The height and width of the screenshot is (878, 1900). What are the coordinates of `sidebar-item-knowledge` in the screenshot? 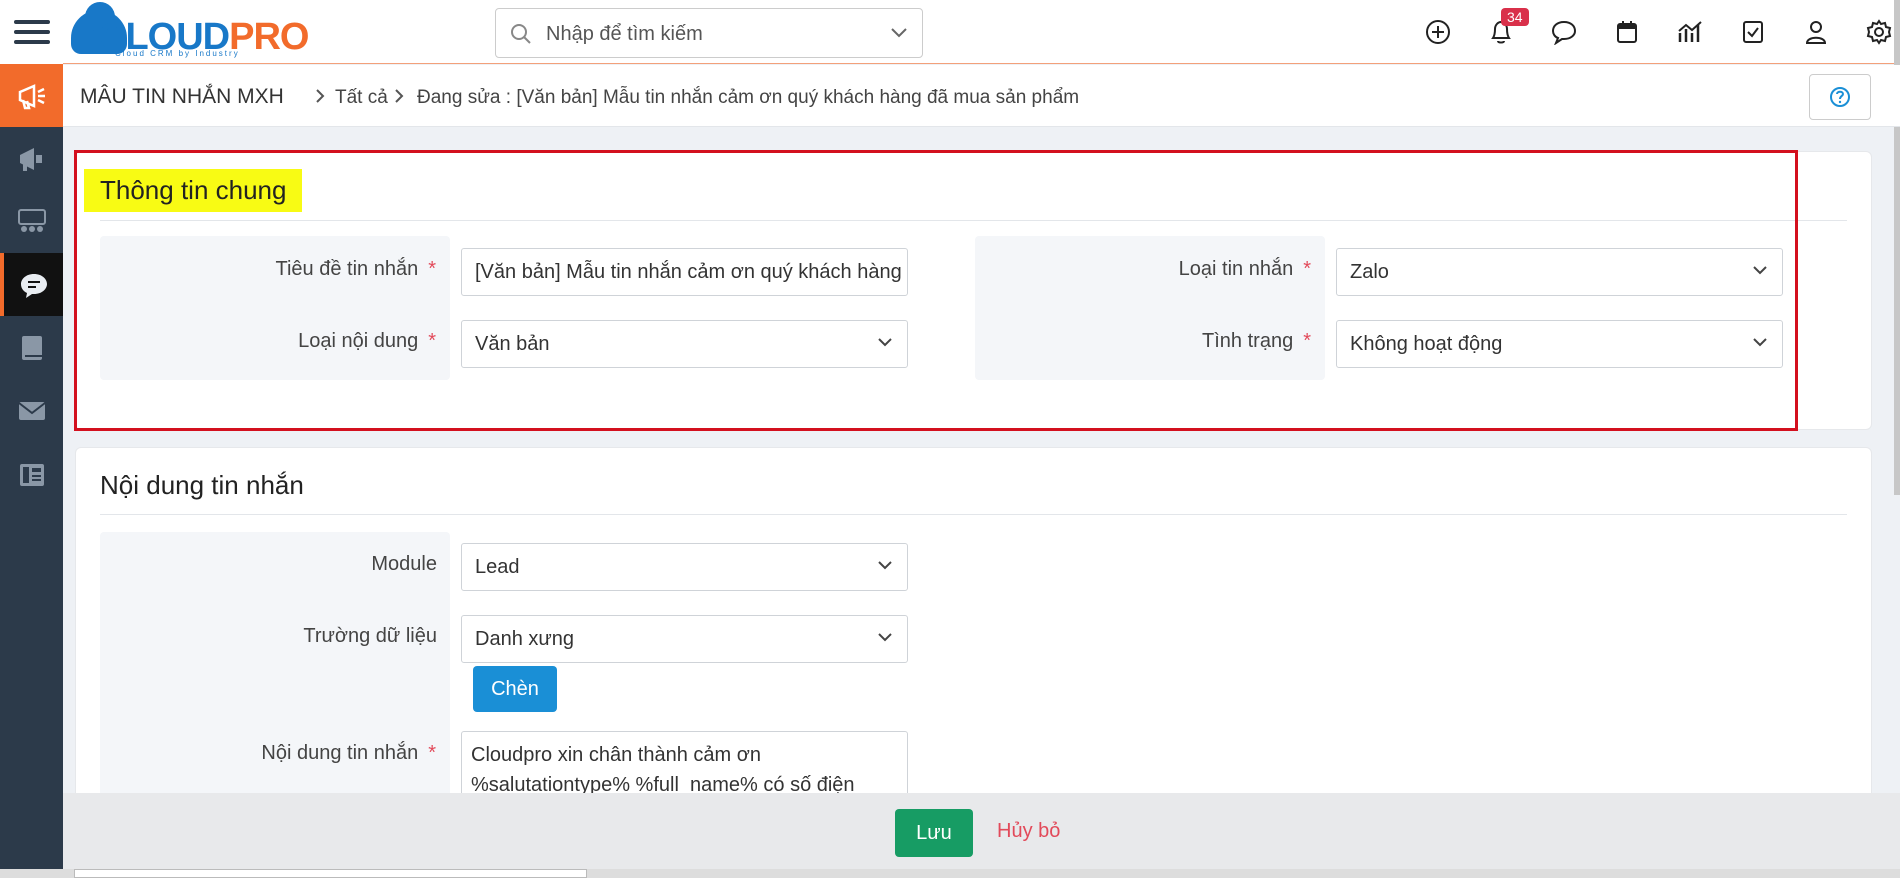 It's located at (31, 347).